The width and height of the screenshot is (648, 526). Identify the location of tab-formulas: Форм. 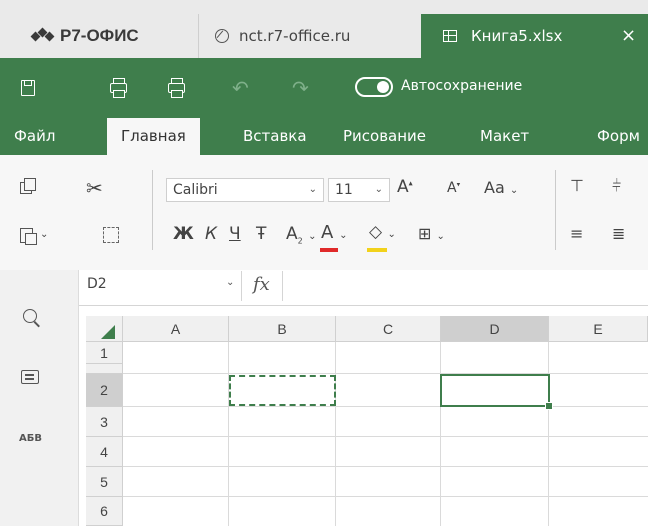
(618, 136).